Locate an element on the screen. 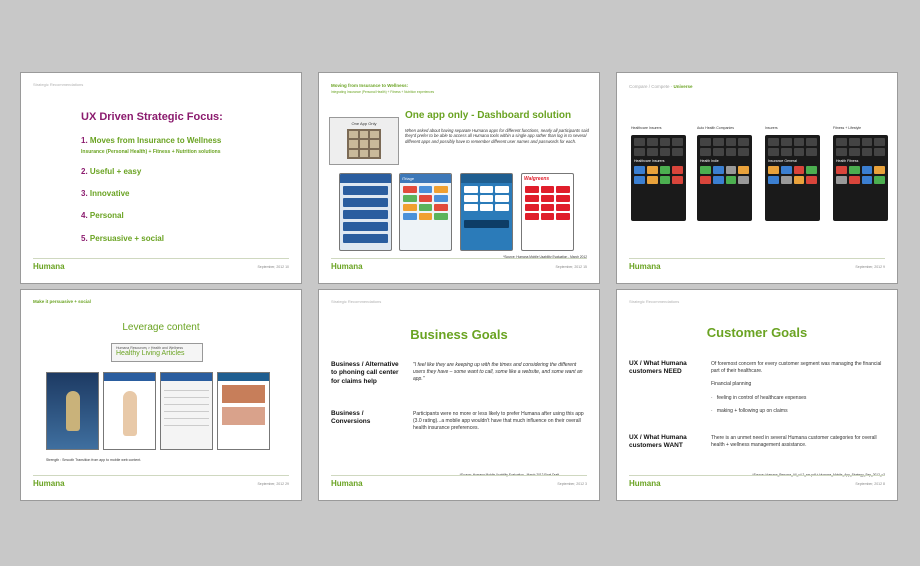 Image resolution: width=920 pixels, height=566 pixels. footer-date: September, 2012 29 is located at coordinates (273, 484).